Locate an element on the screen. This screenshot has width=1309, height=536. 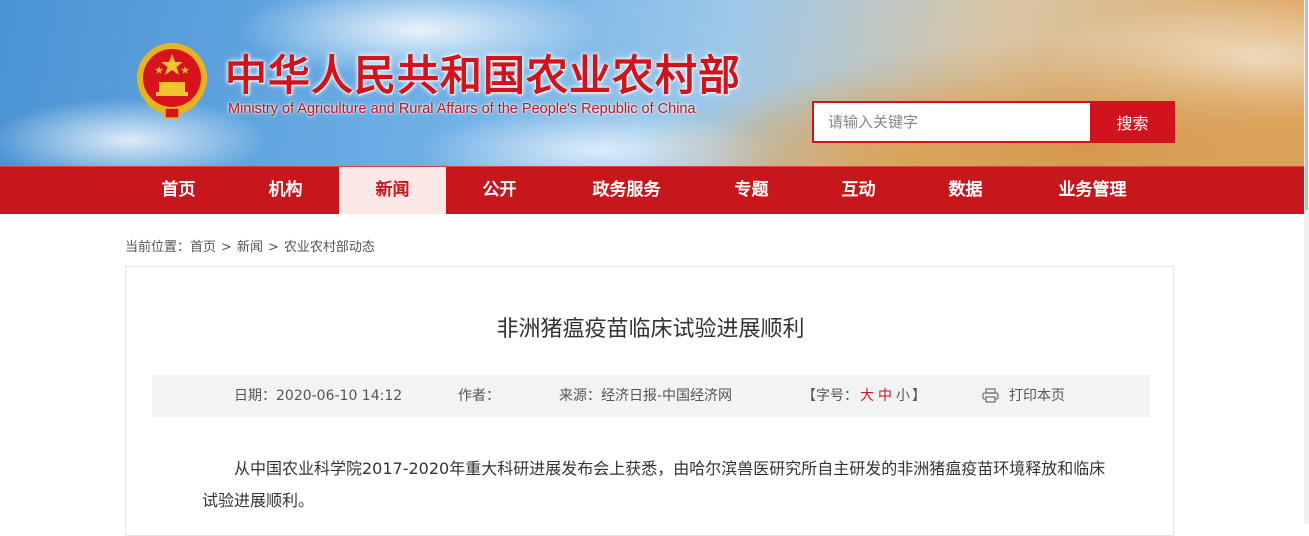
meta-font-size: 【字号：大中小】 is located at coordinates (864, 396).